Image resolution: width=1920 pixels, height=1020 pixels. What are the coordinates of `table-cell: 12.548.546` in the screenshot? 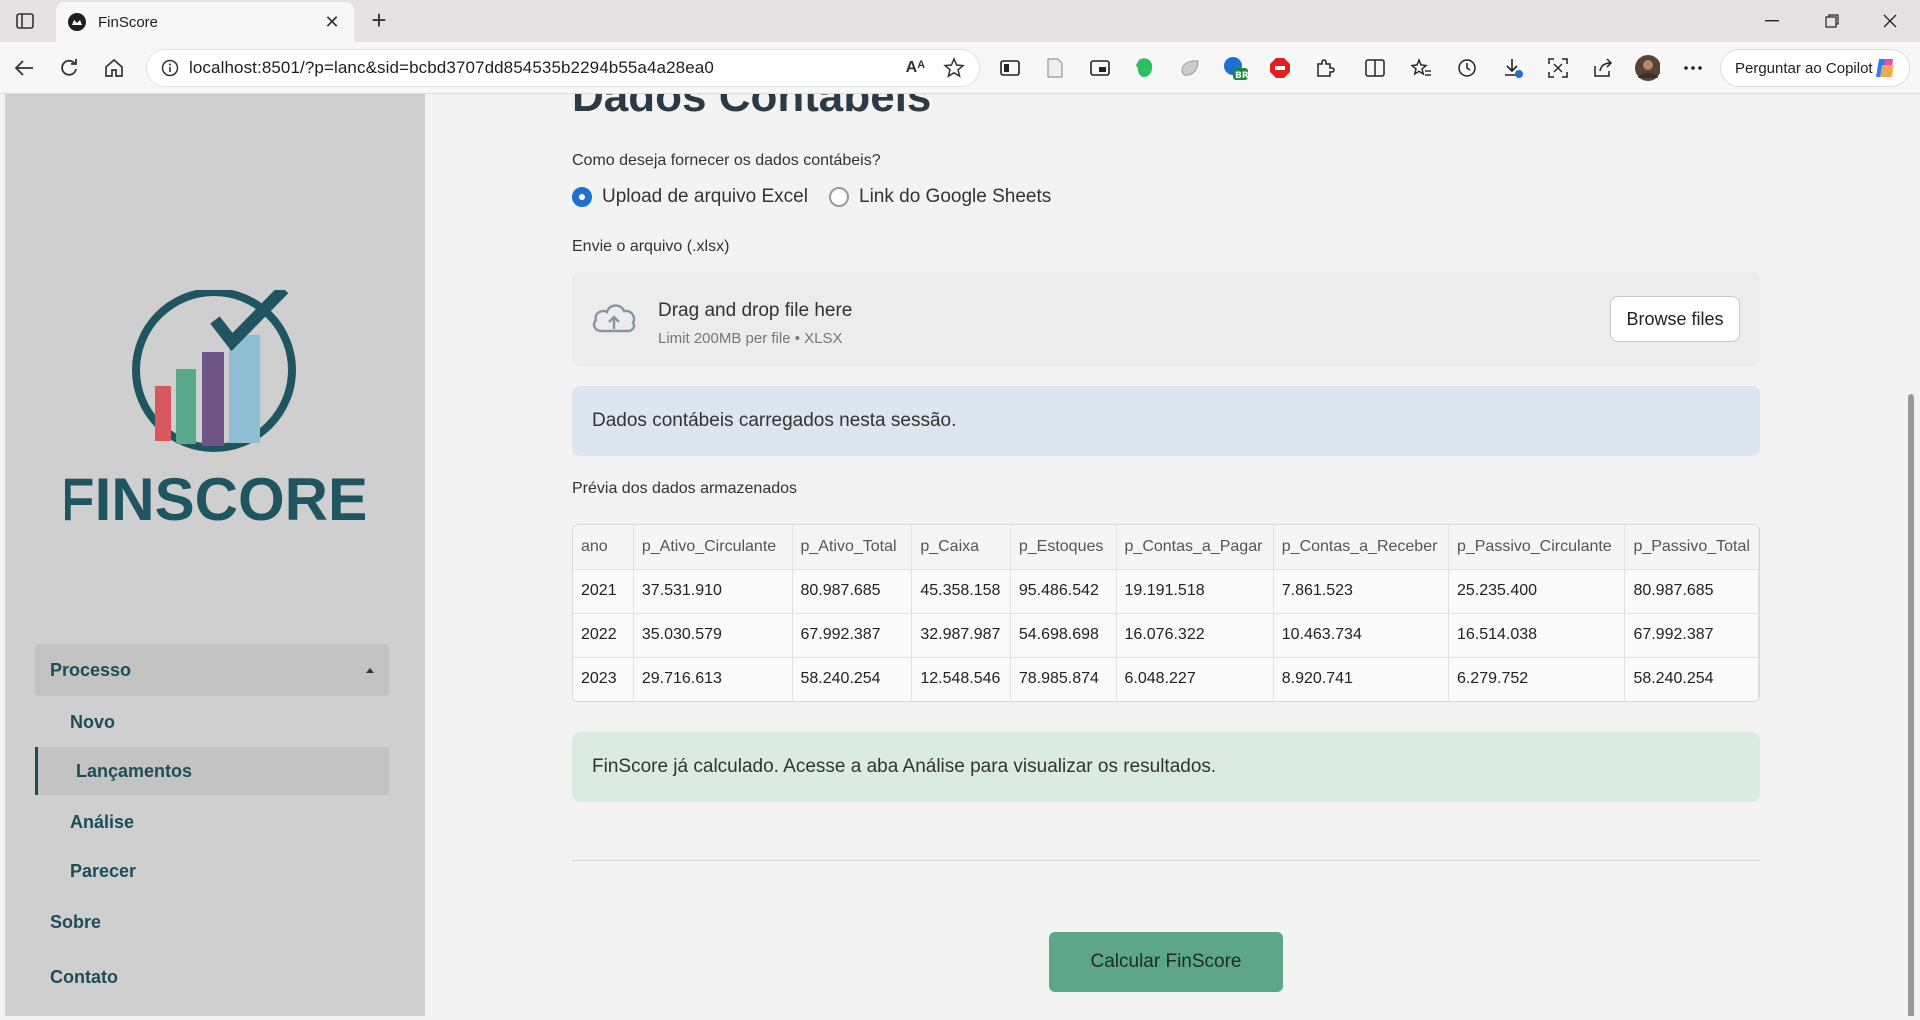 It's located at (961, 679).